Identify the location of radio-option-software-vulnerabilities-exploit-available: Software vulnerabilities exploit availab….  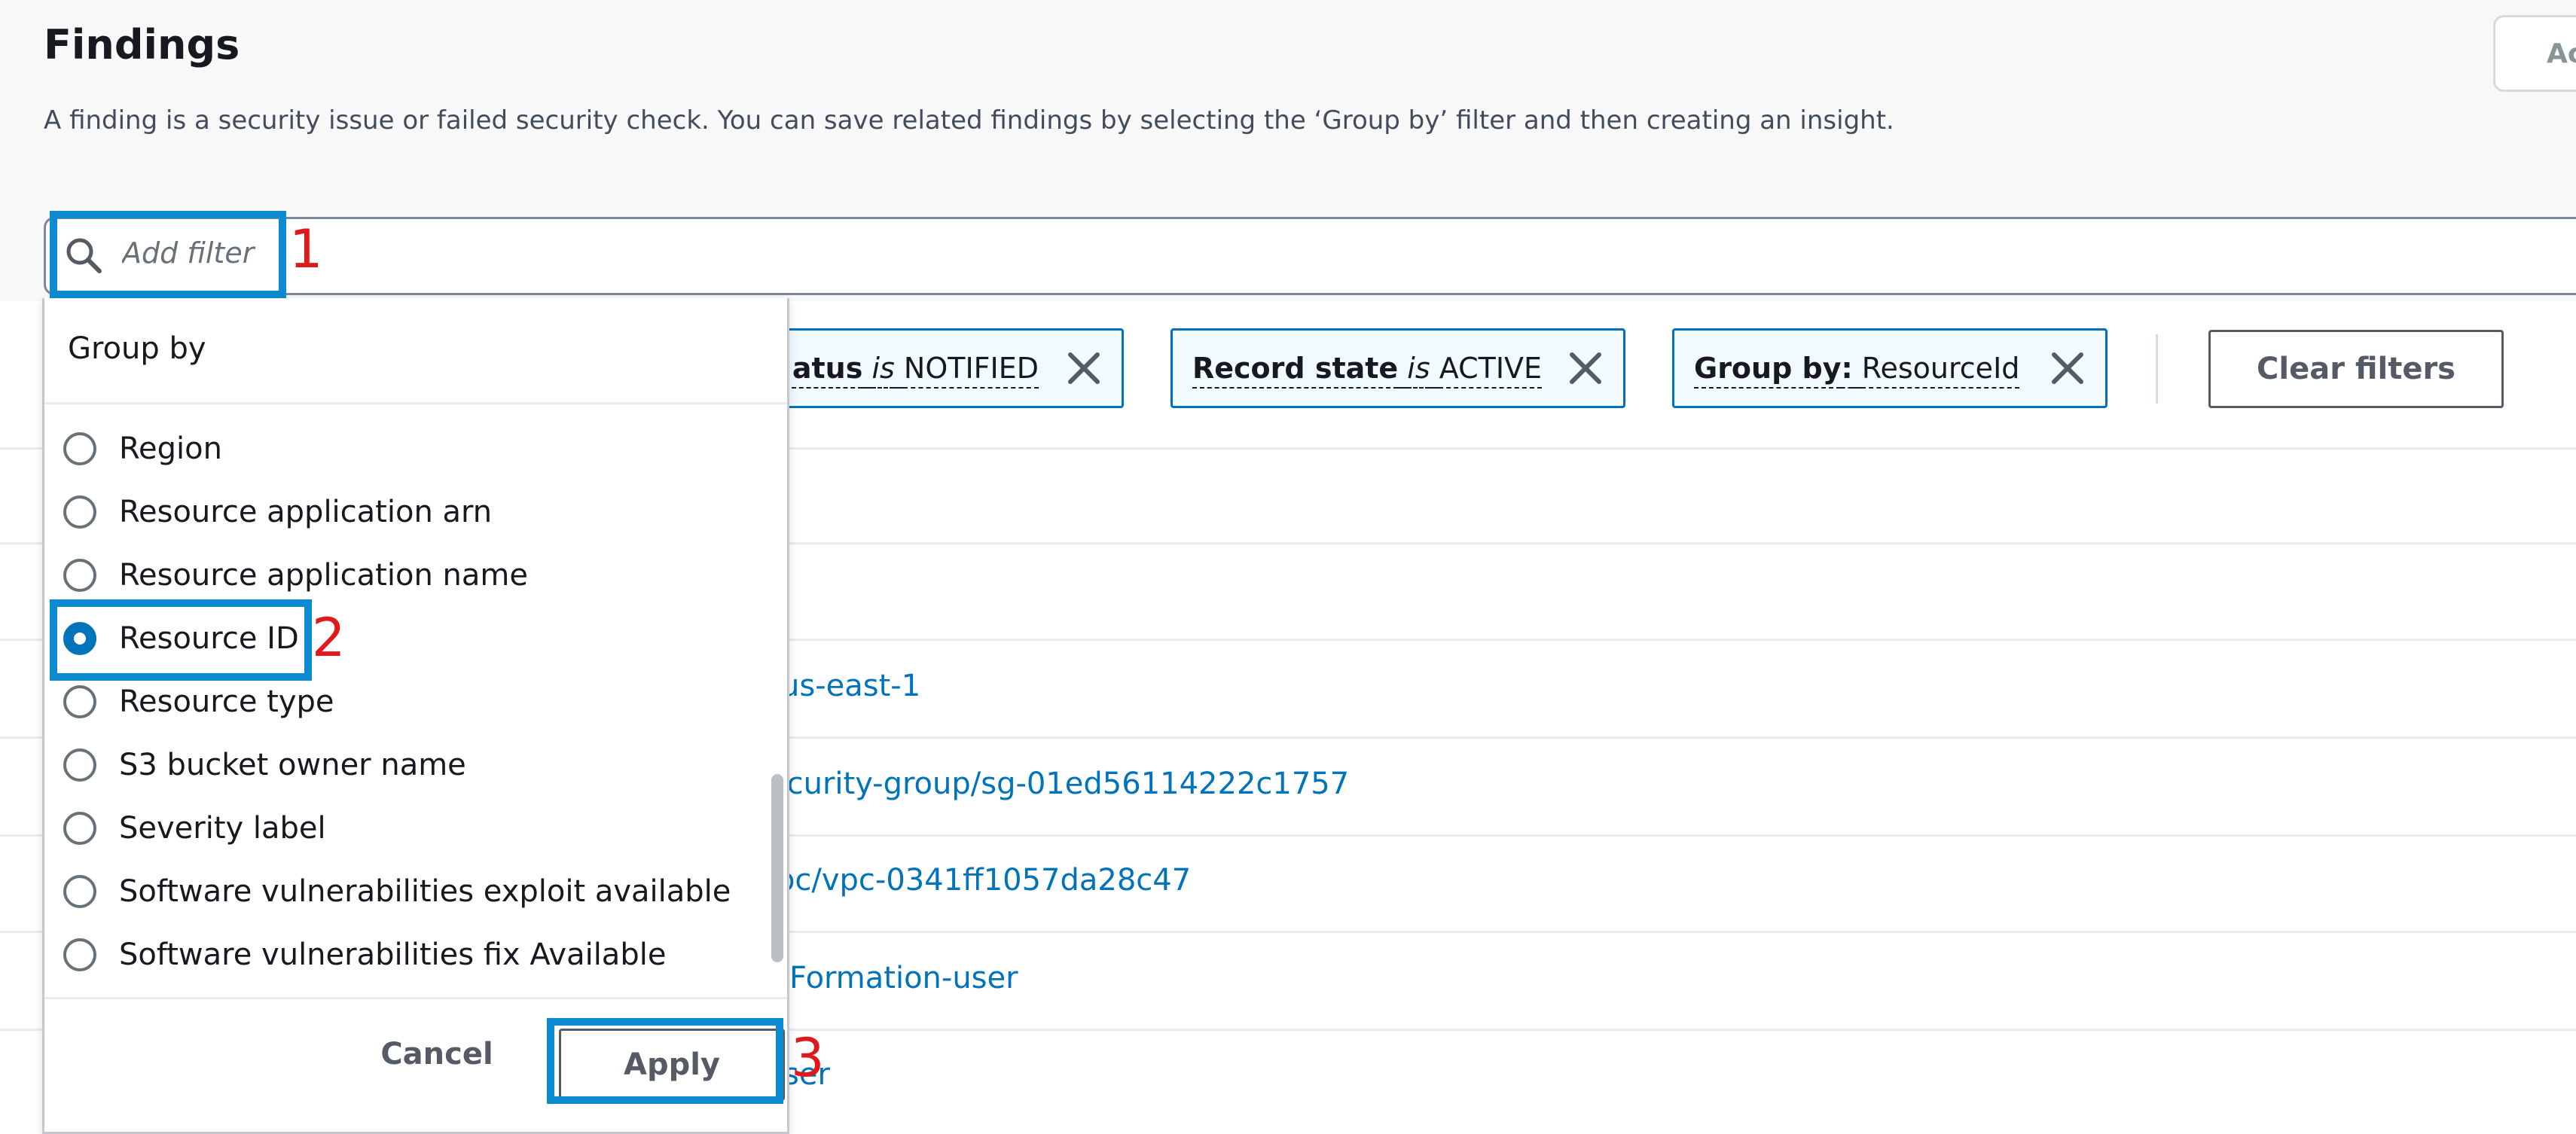
(397, 891).